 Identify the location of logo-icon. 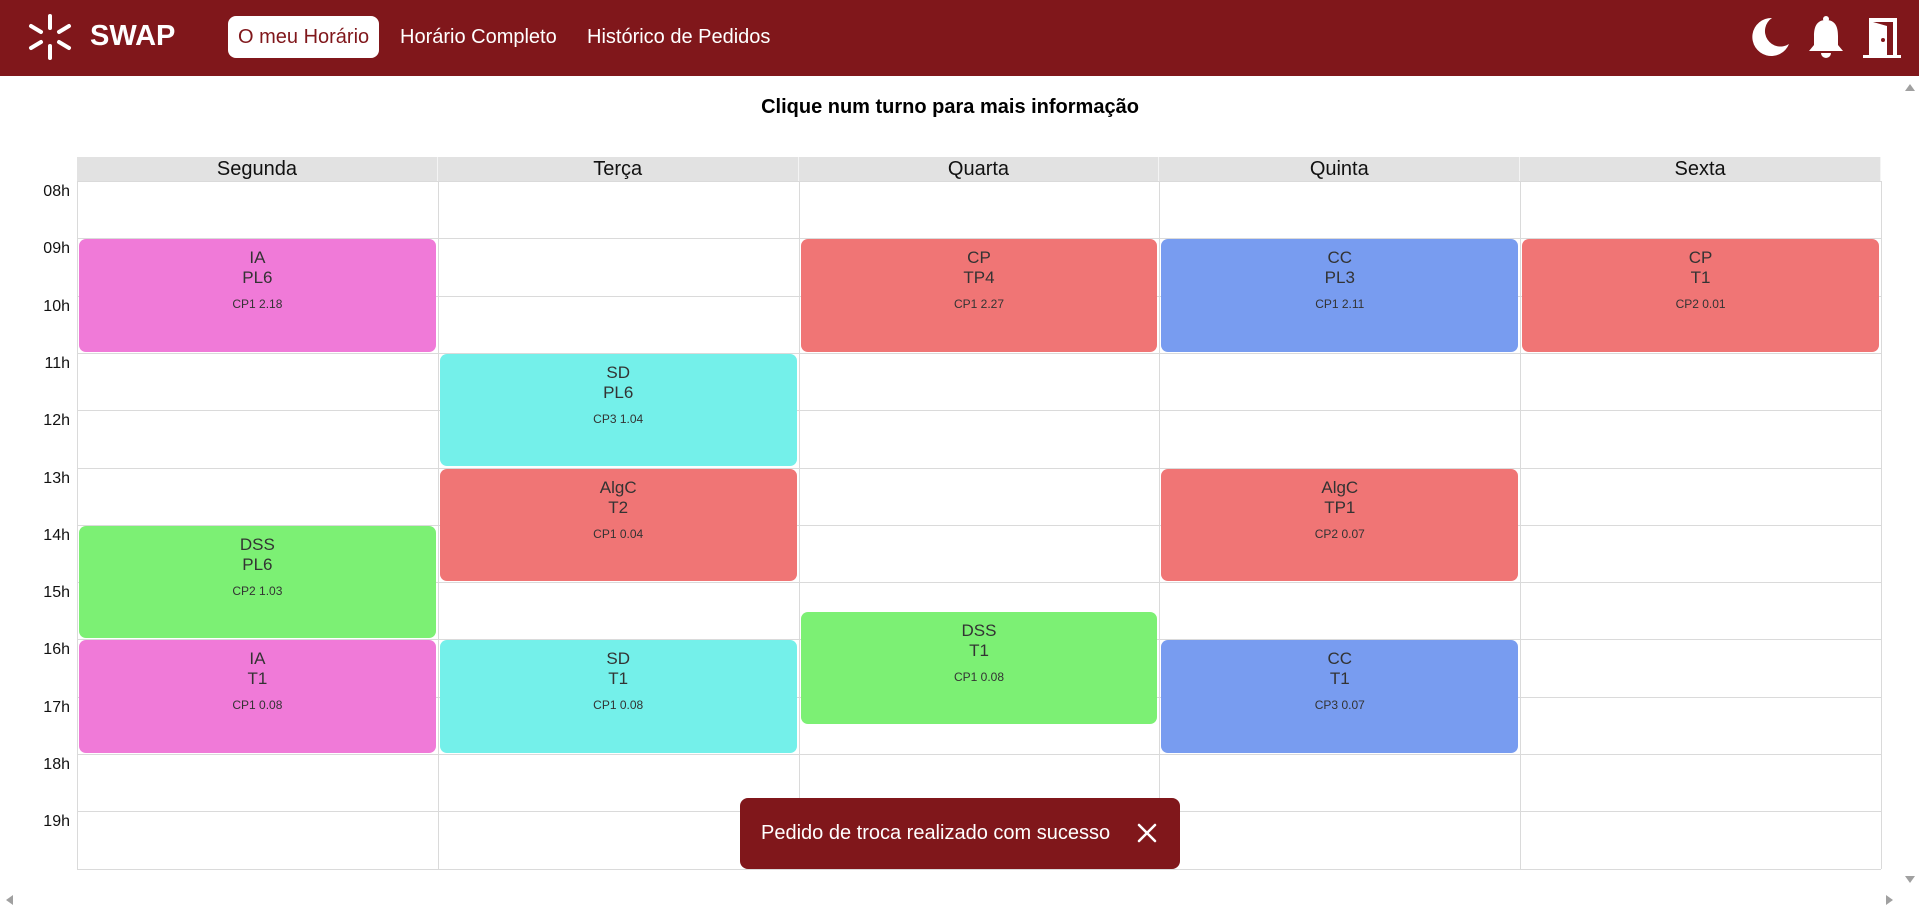
(50, 37).